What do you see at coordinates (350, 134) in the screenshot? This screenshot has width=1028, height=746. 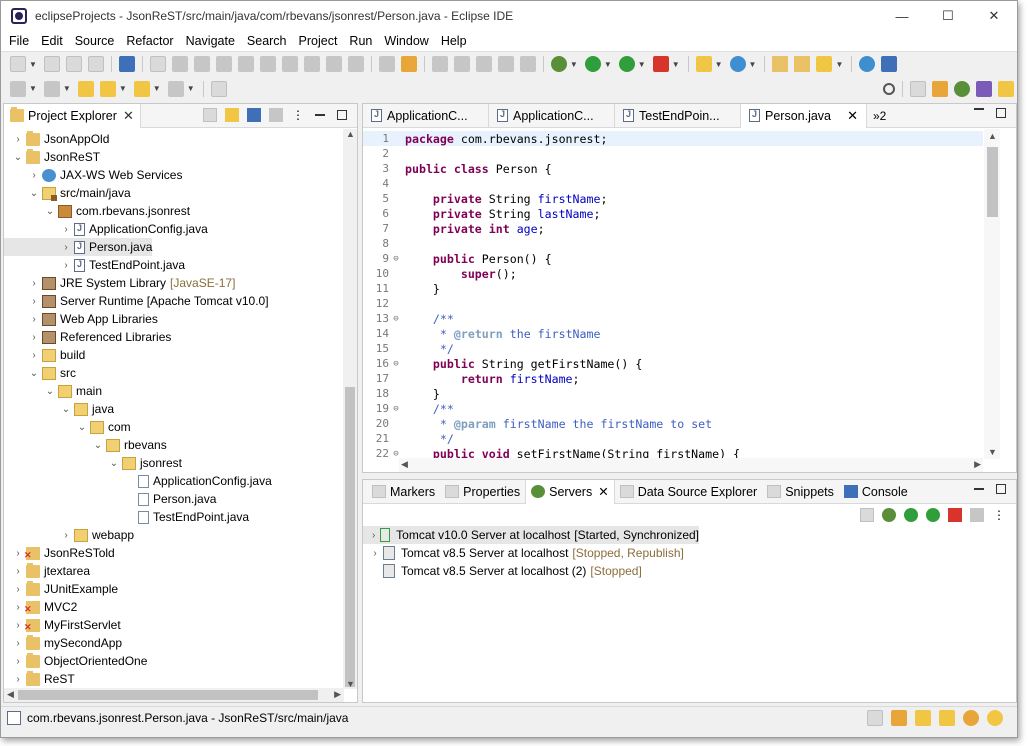 I see `scroll-up-icon: ▲` at bounding box center [350, 134].